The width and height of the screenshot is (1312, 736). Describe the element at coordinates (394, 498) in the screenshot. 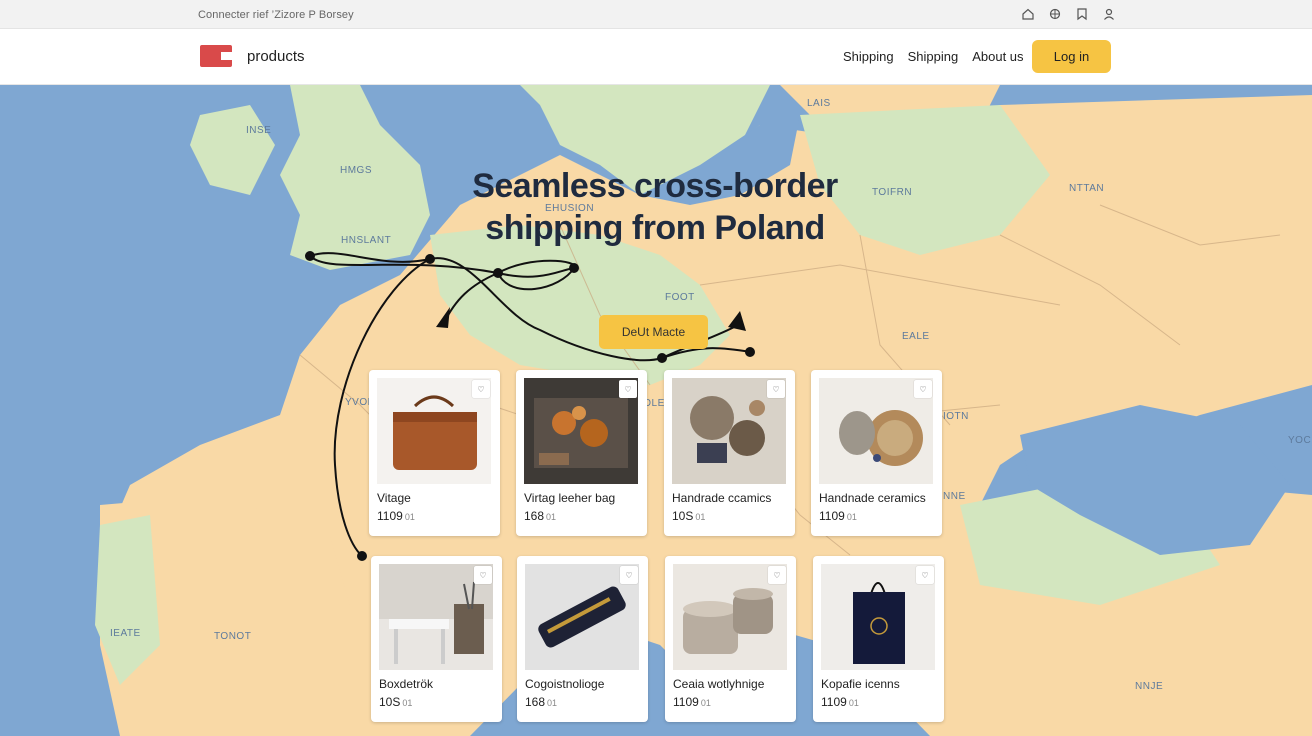

I see `product-title: Vitage` at that location.